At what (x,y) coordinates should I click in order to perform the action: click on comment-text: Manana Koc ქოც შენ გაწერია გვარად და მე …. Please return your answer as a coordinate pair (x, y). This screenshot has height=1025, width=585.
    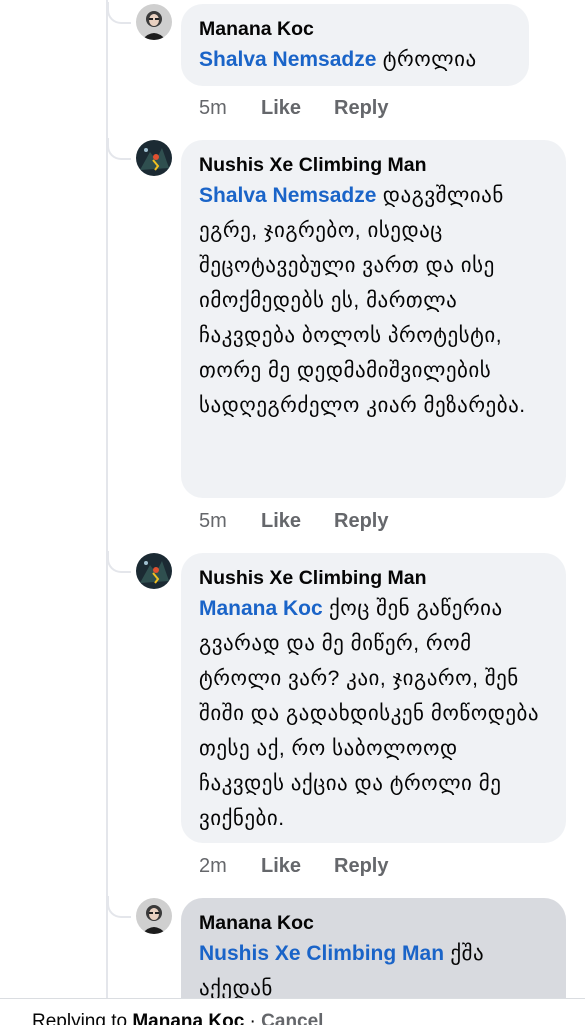
    Looking at the image, I should click on (373, 713).